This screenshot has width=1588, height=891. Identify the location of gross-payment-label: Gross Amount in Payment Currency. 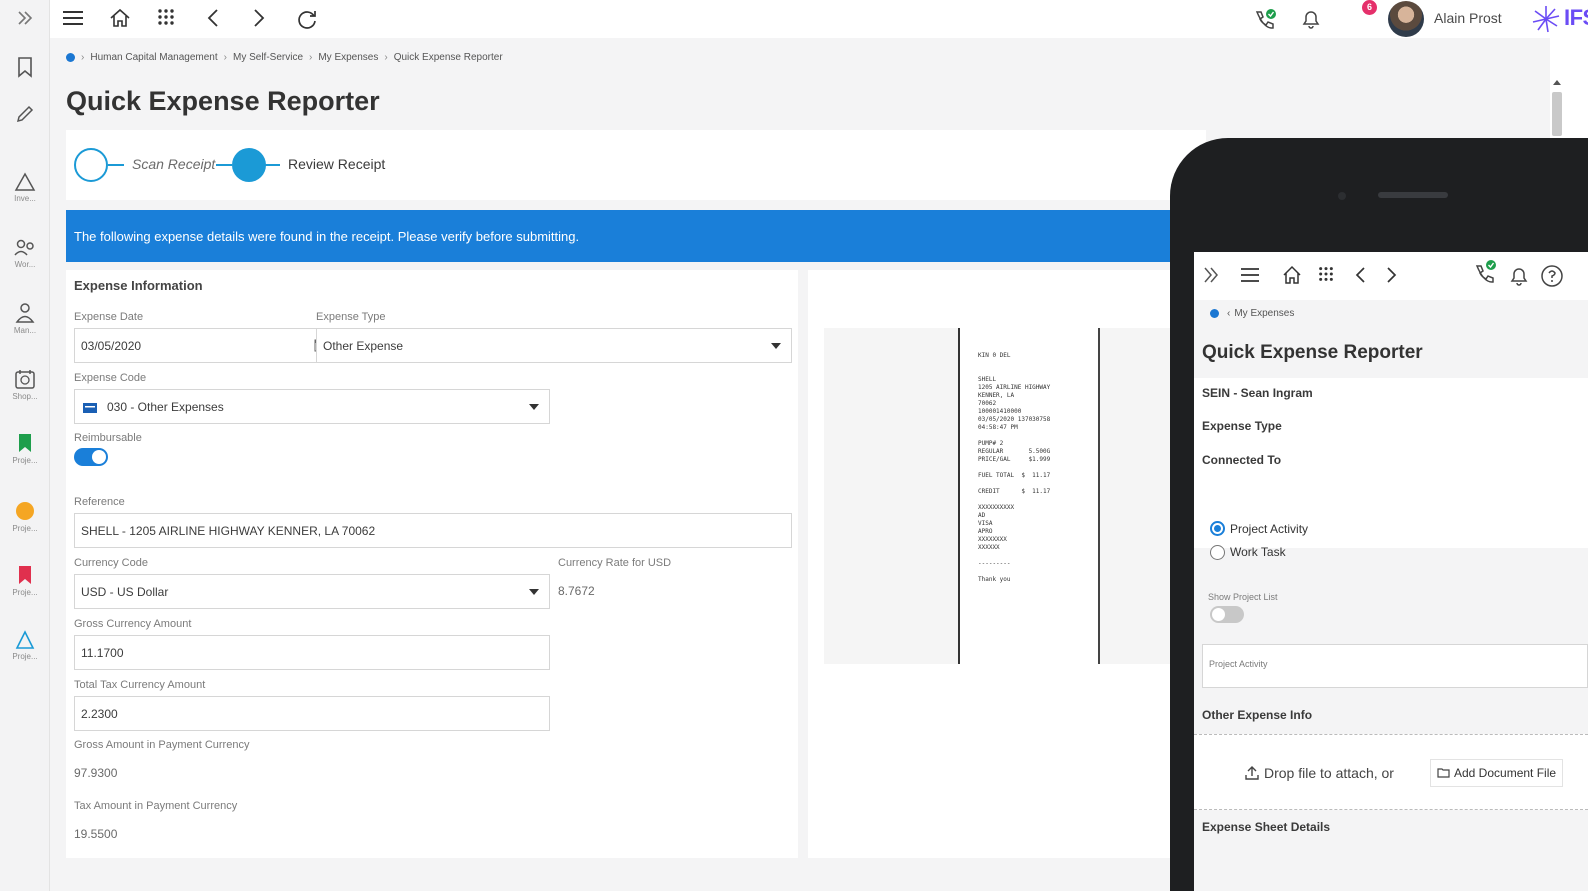
(162, 745).